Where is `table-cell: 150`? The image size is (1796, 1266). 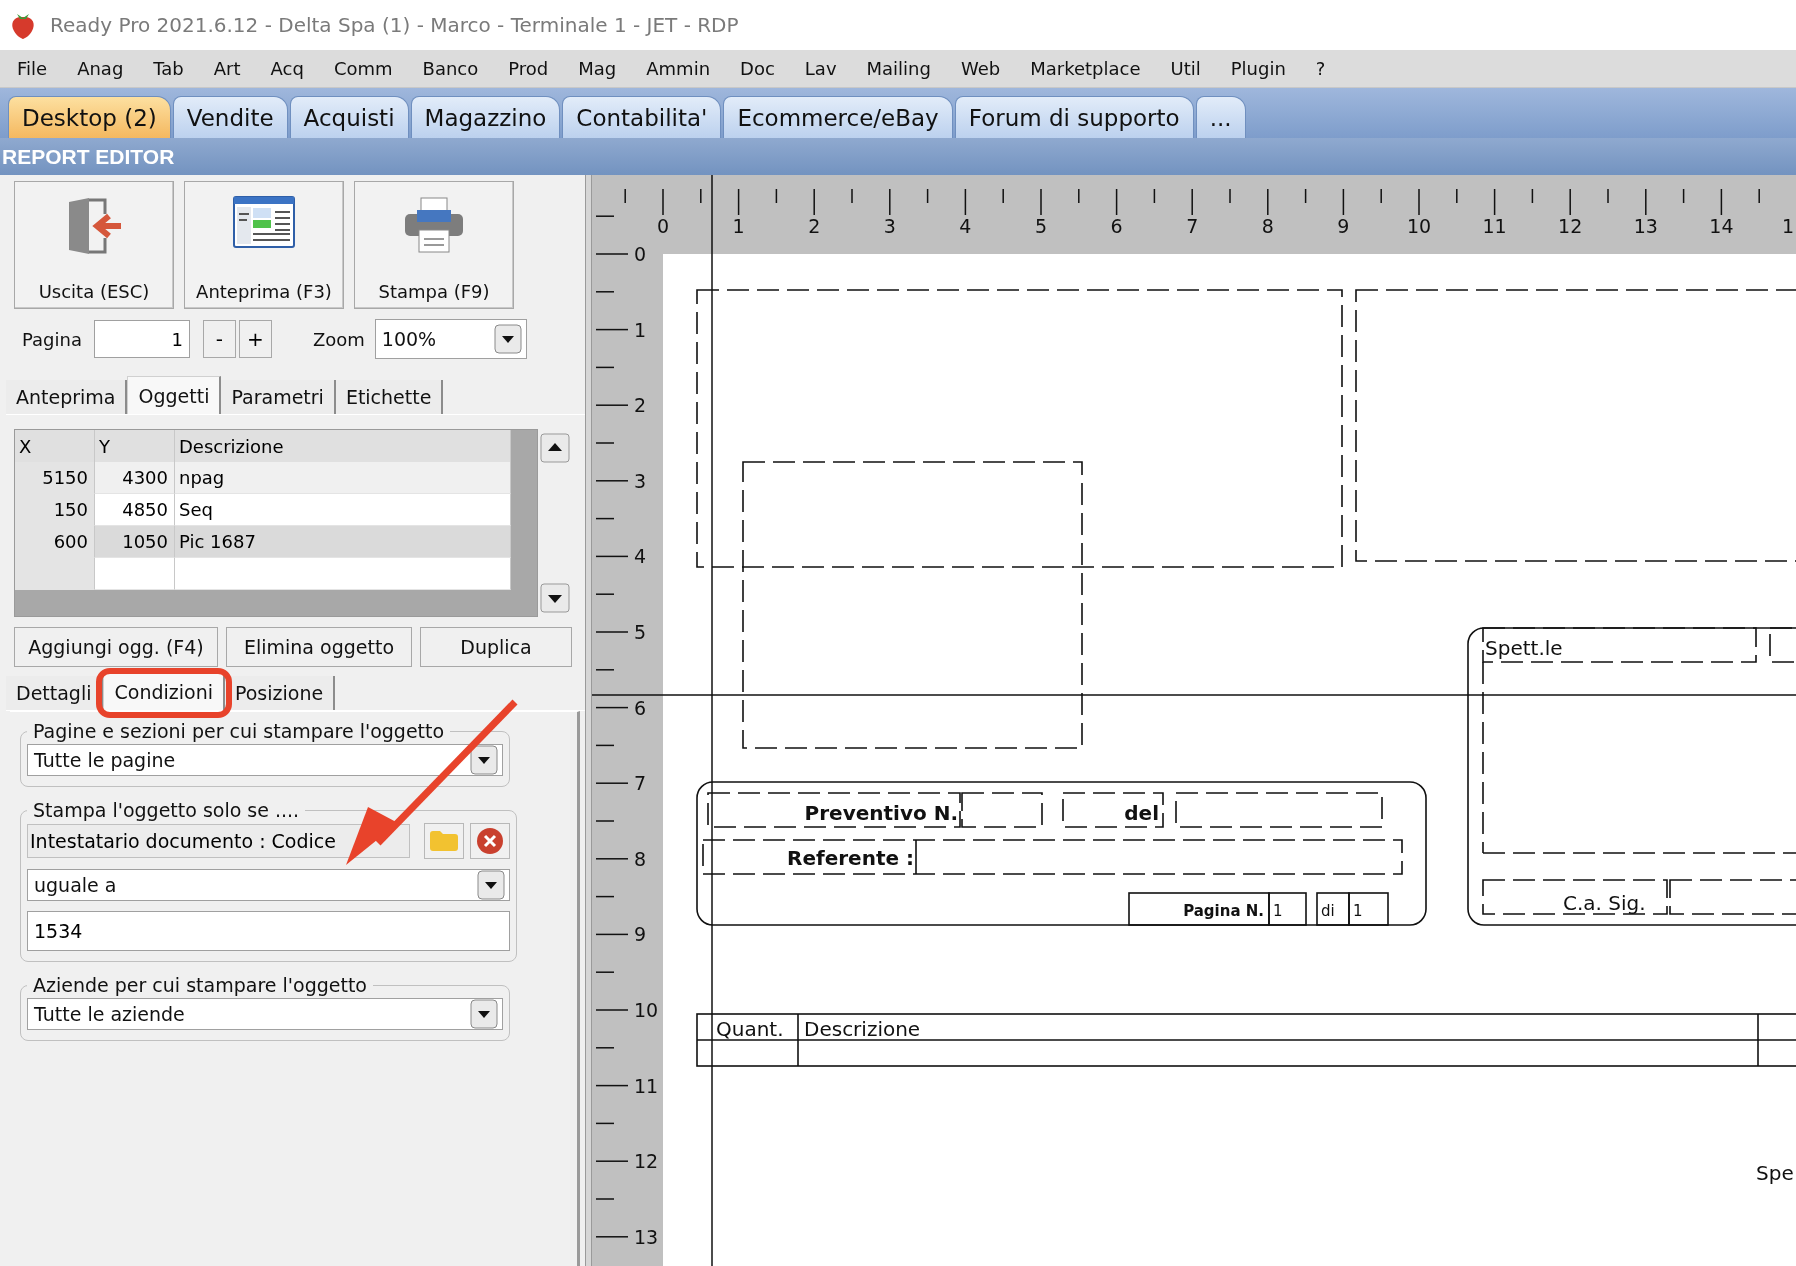
table-cell: 150 is located at coordinates (55, 510).